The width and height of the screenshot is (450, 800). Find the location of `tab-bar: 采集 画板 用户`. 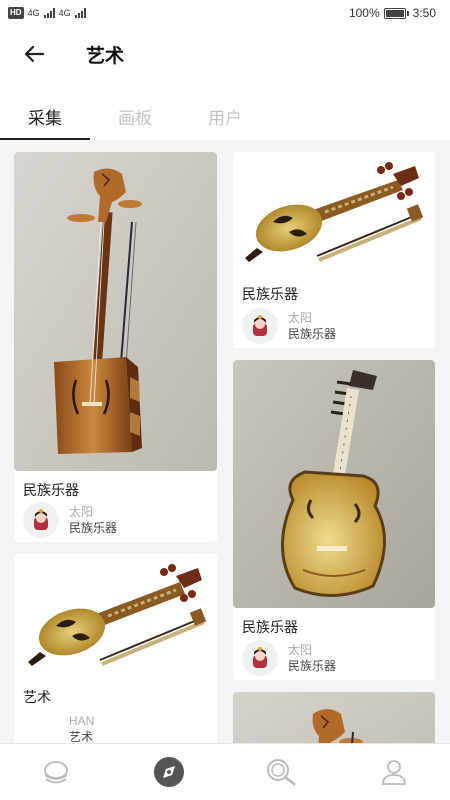

tab-bar: 采集 画板 用户 is located at coordinates (225, 116).